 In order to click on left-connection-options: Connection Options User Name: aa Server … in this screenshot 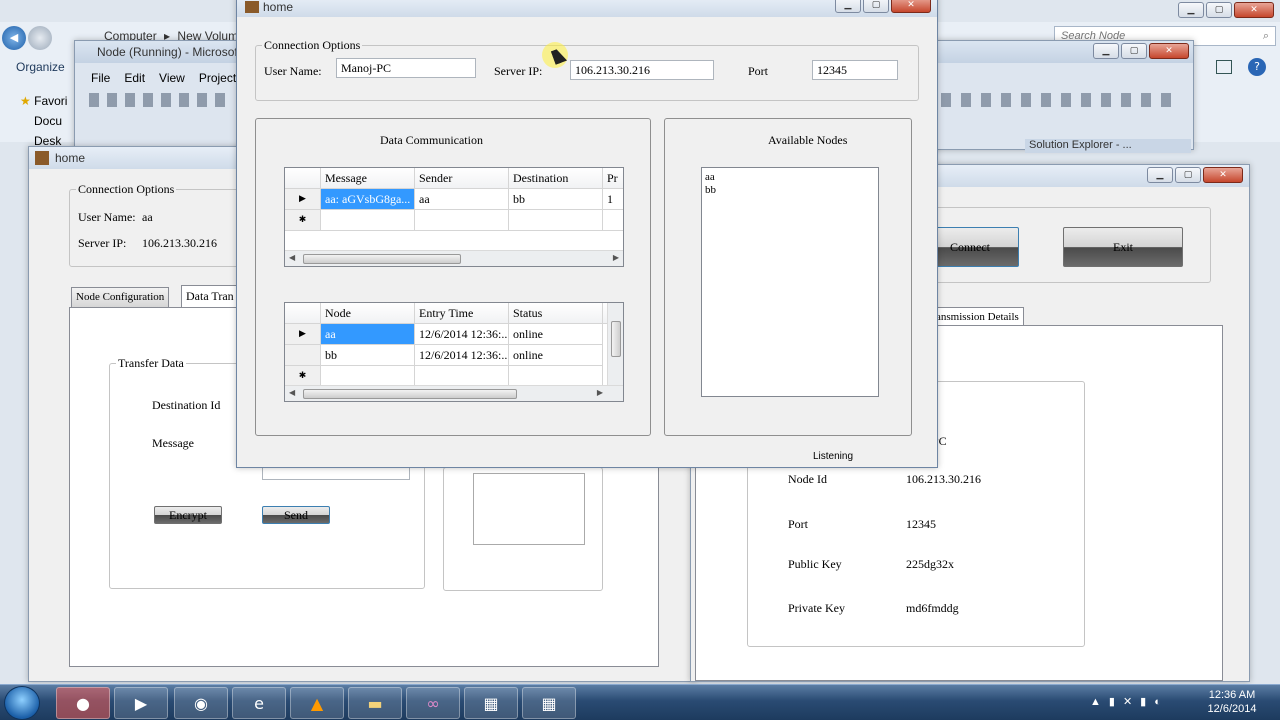, I will do `click(159, 224)`.